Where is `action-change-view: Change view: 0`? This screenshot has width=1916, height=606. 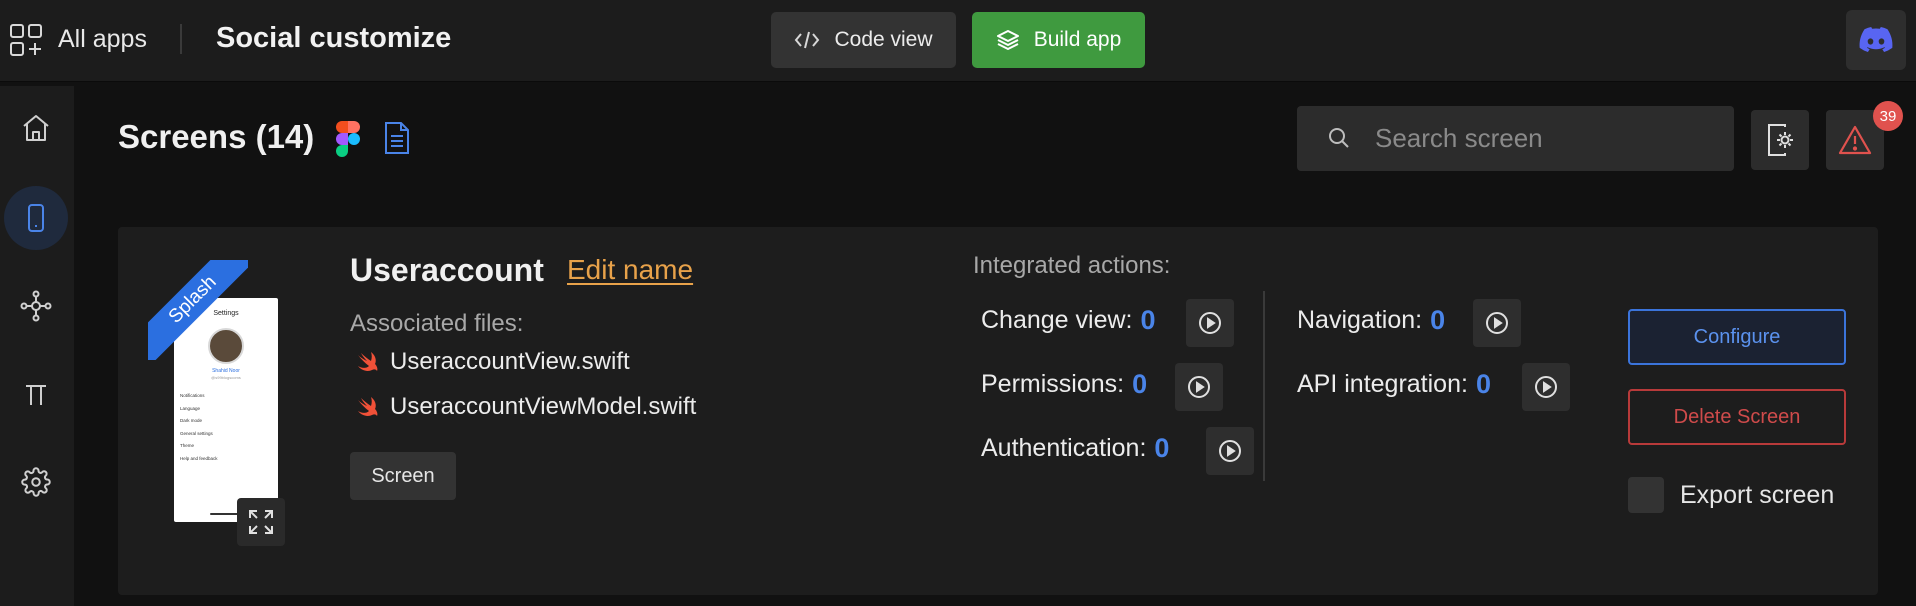
action-change-view: Change view: 0 is located at coordinates (1068, 320).